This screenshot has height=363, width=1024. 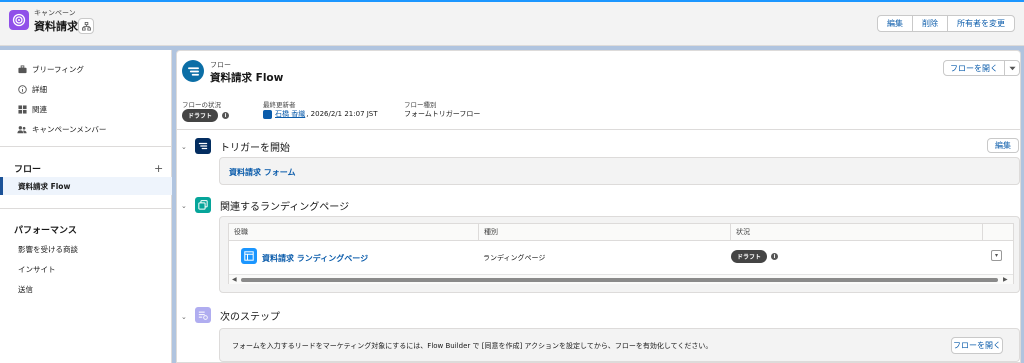 What do you see at coordinates (1005, 279) in the screenshot?
I see `scroll-right-icon: ▶` at bounding box center [1005, 279].